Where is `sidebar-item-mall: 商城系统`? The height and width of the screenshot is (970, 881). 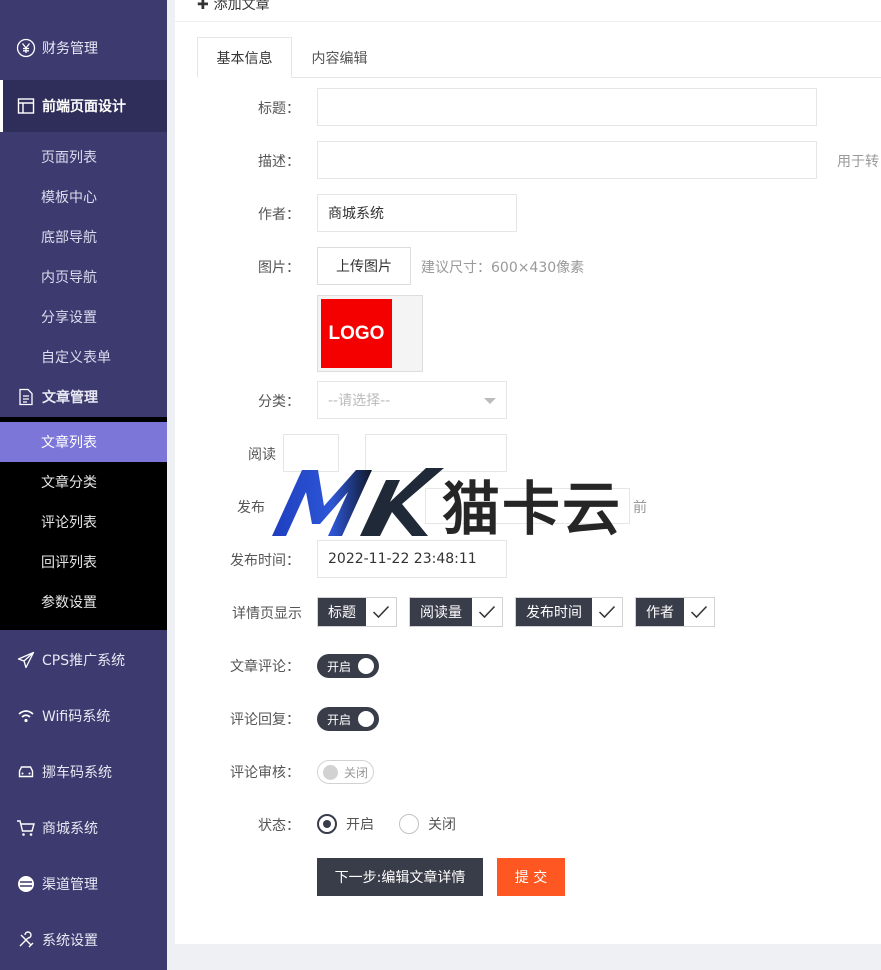
sidebar-item-mall: 商城系统 is located at coordinates (83, 828).